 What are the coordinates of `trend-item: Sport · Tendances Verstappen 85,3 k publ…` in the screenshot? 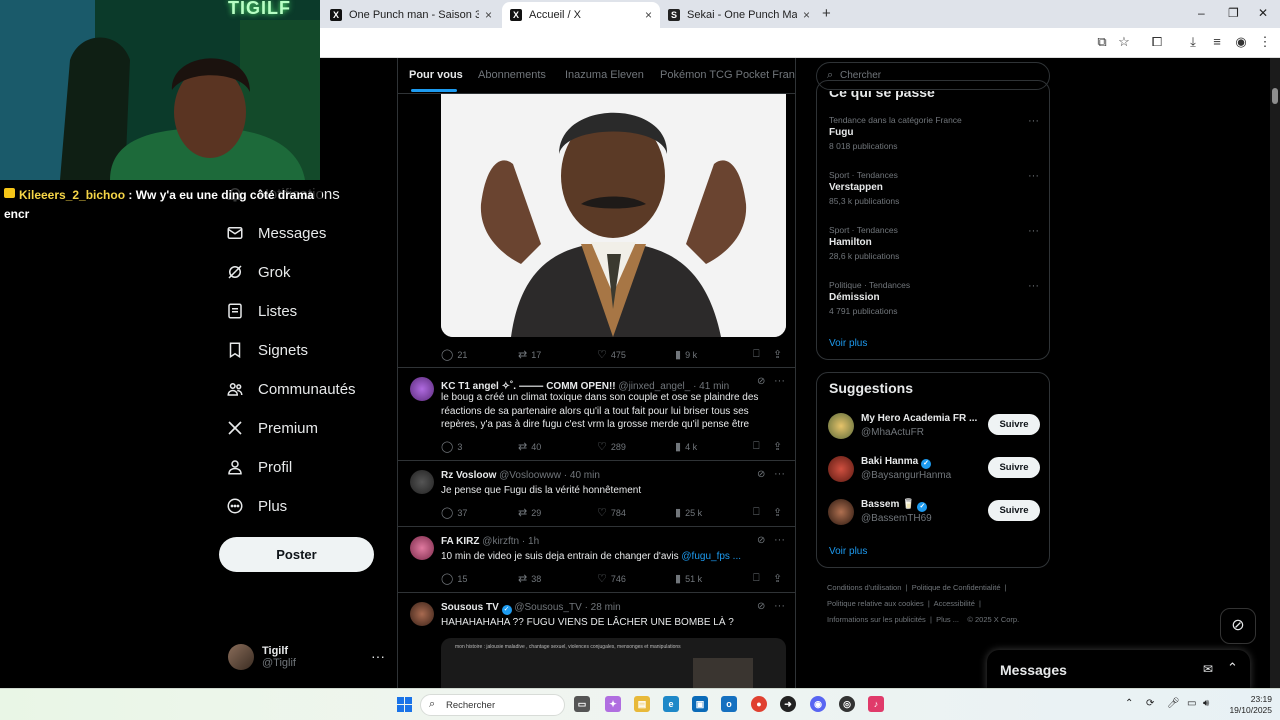 It's located at (934, 188).